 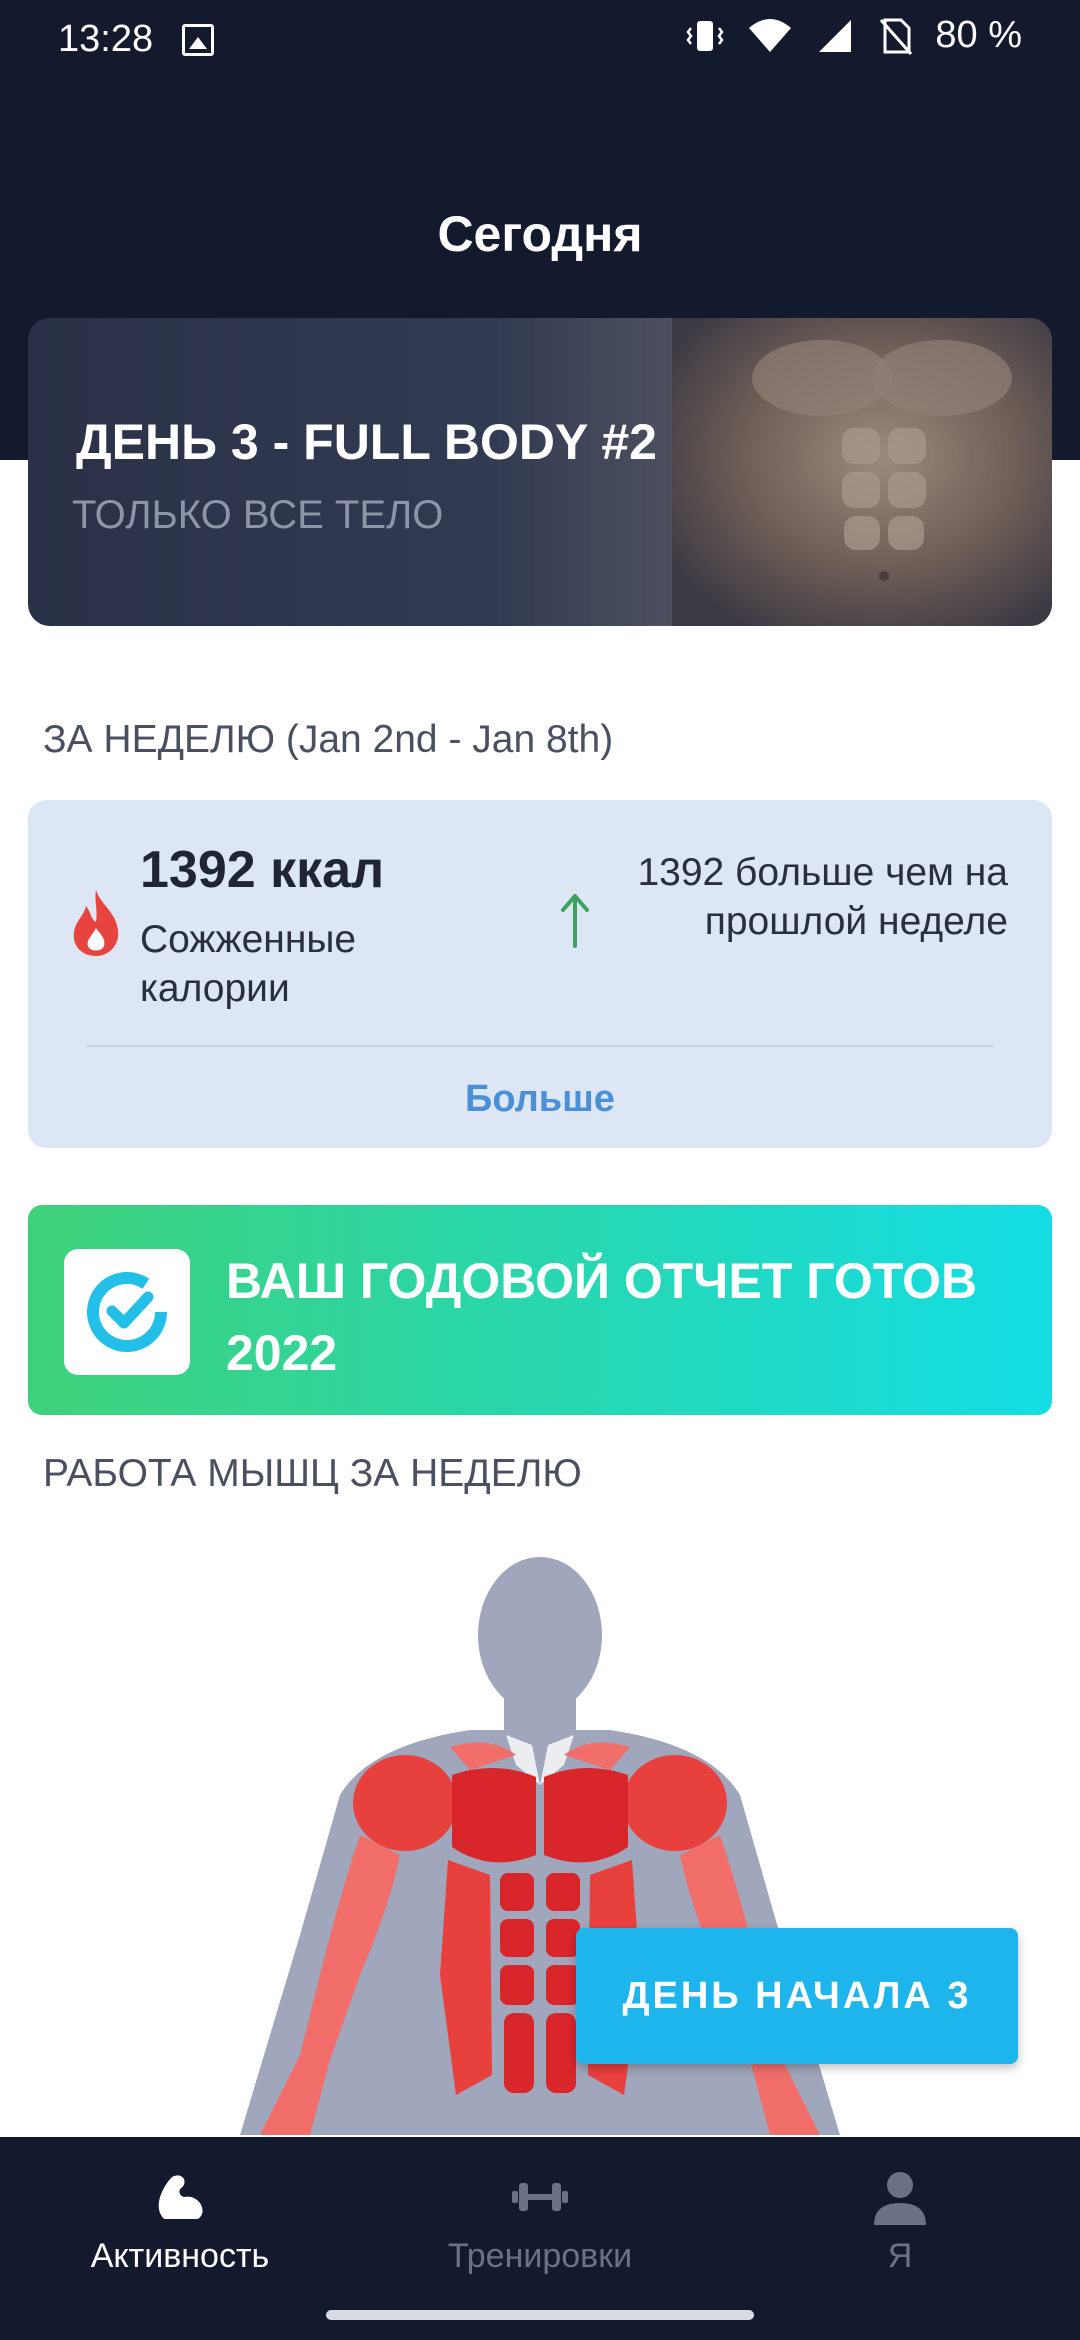 What do you see at coordinates (180, 2256) in the screenshot?
I see `nav-label-activity: Активность` at bounding box center [180, 2256].